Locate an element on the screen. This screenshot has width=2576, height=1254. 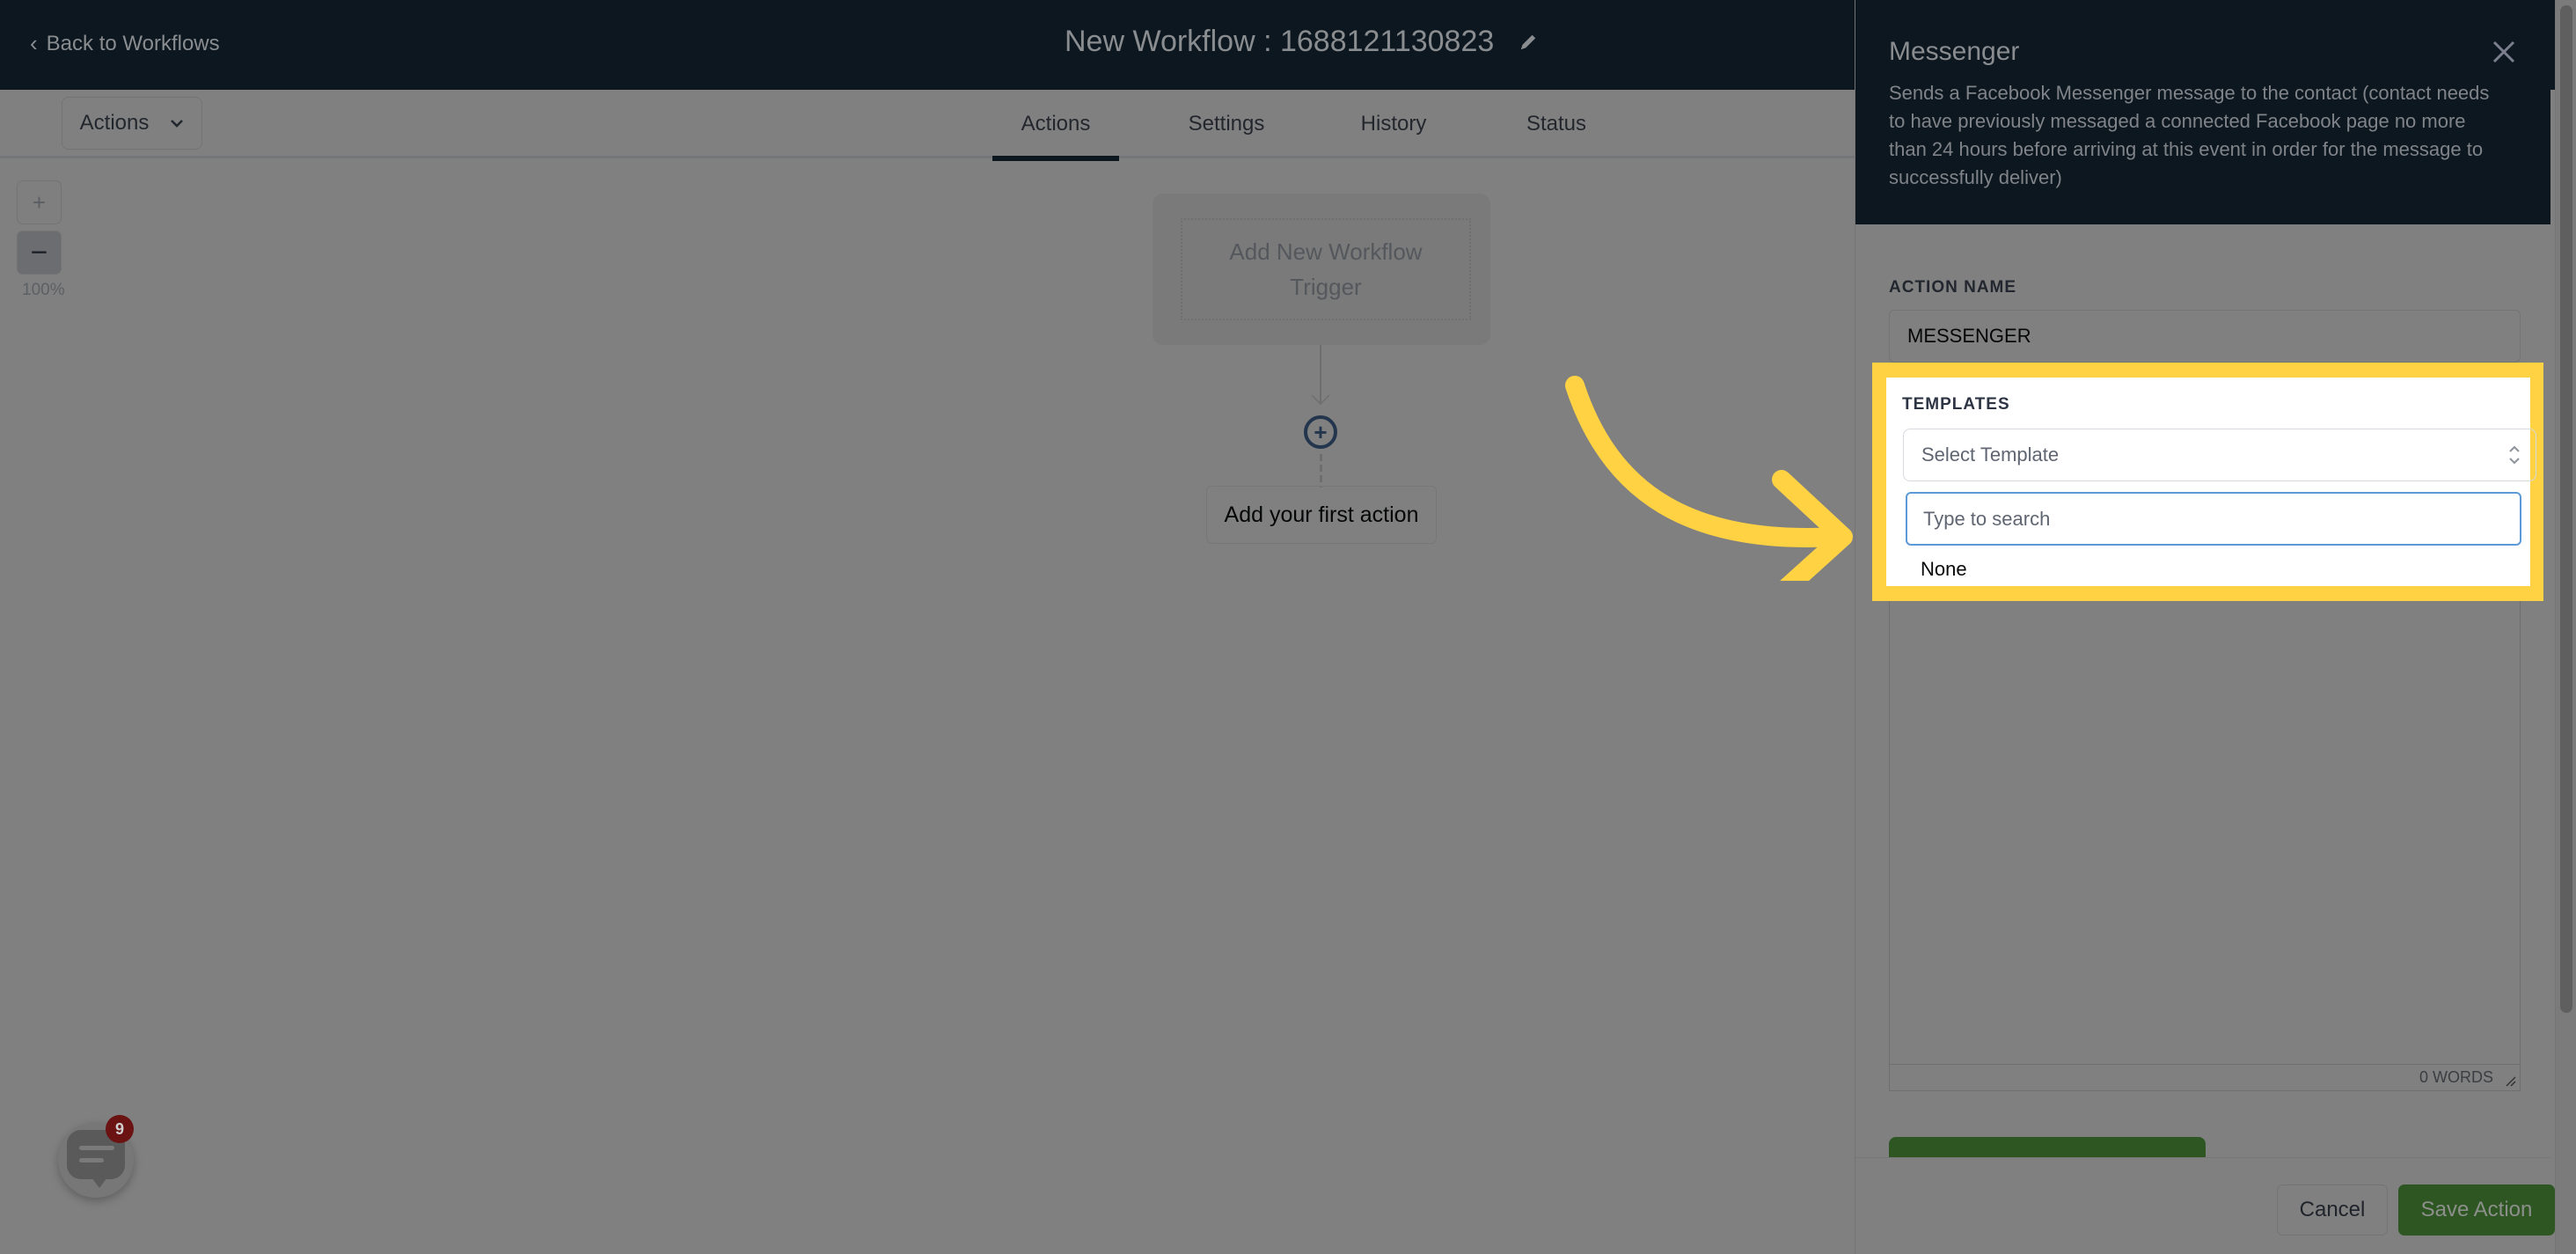
back-label: Back to Workflows is located at coordinates (133, 43).